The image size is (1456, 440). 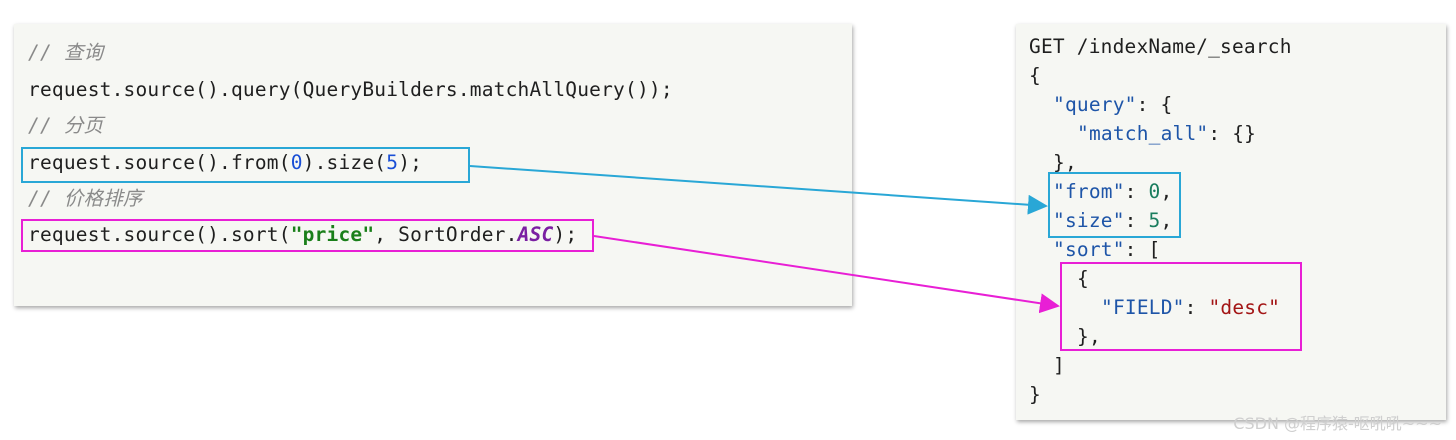 I want to click on paging-arrow, so click(x=758, y=190).